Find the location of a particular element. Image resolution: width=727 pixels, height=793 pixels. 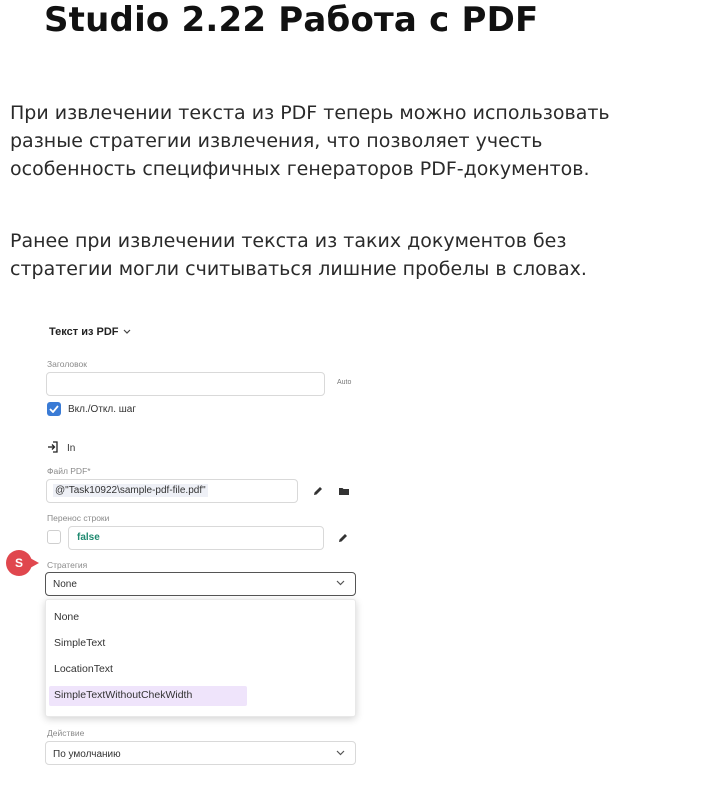

strategy-option-highlighted: SimpleTextWithoutChekWidth is located at coordinates (123, 695).